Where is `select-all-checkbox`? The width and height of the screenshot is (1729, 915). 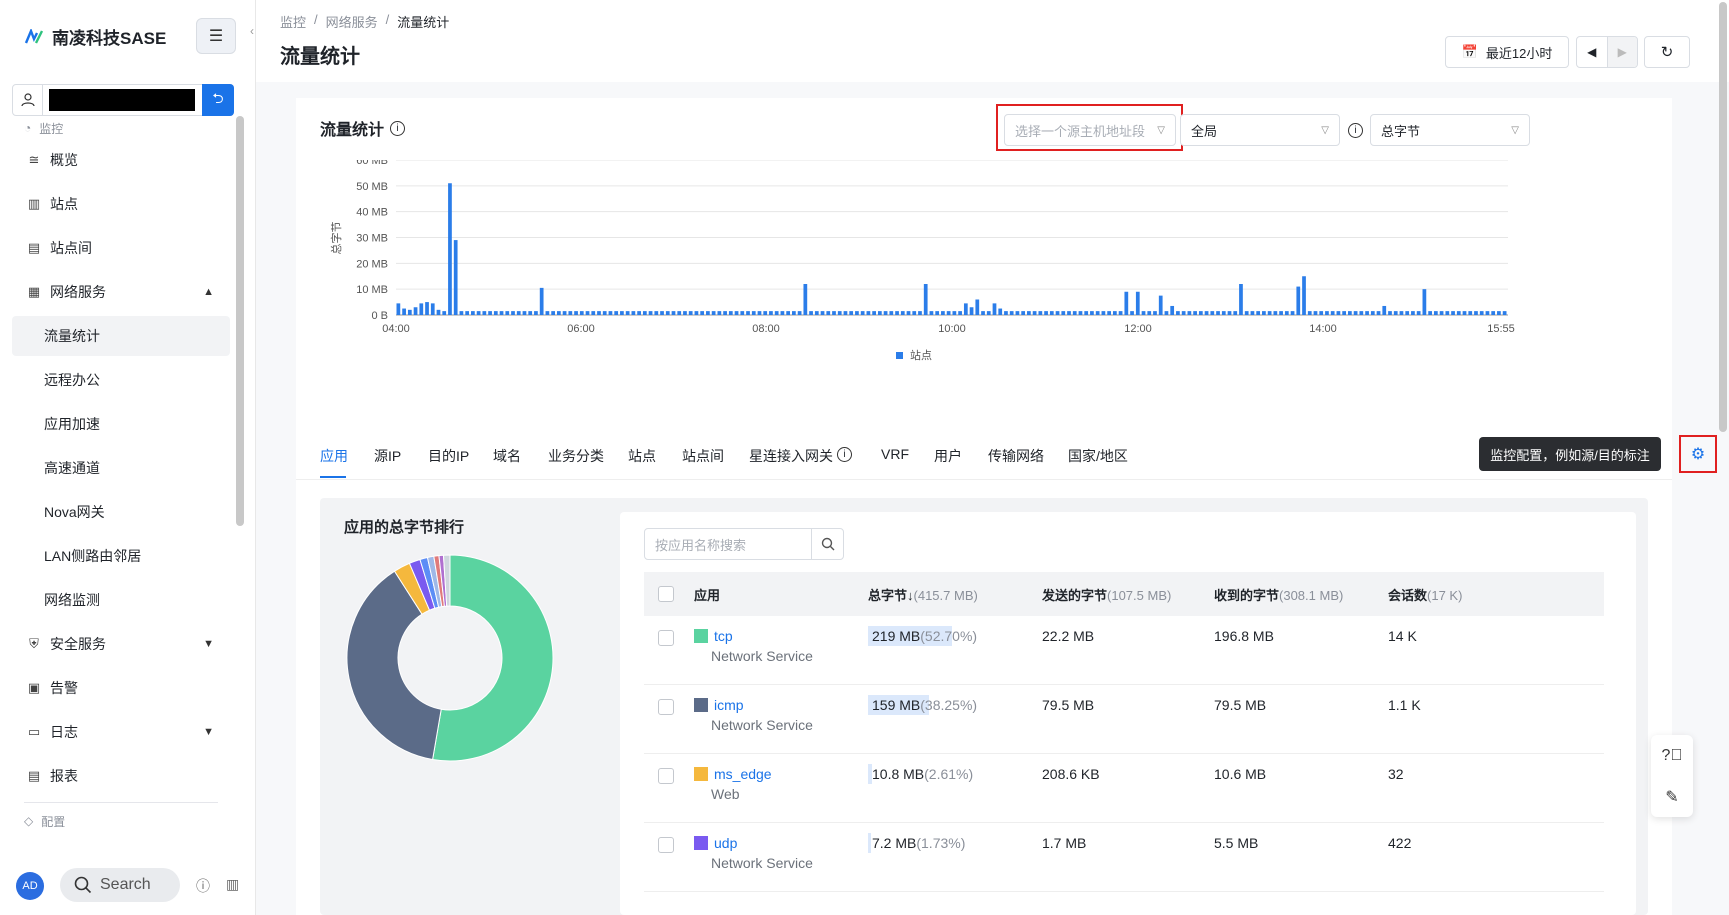 select-all-checkbox is located at coordinates (666, 594).